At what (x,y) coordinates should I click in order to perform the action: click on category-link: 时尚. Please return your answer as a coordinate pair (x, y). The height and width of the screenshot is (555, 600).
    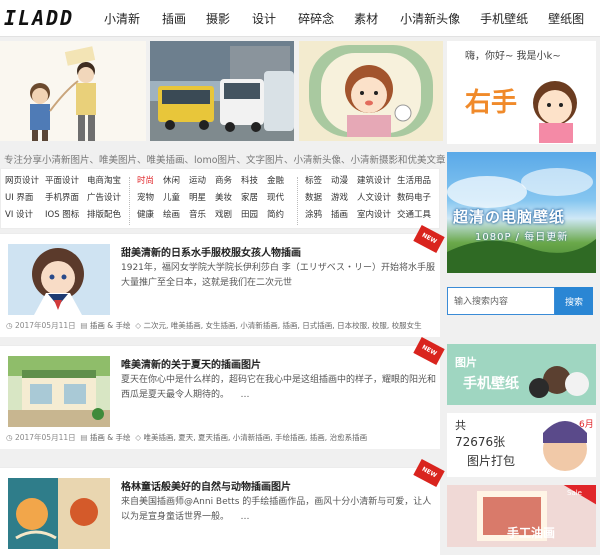
    Looking at the image, I should click on (150, 181).